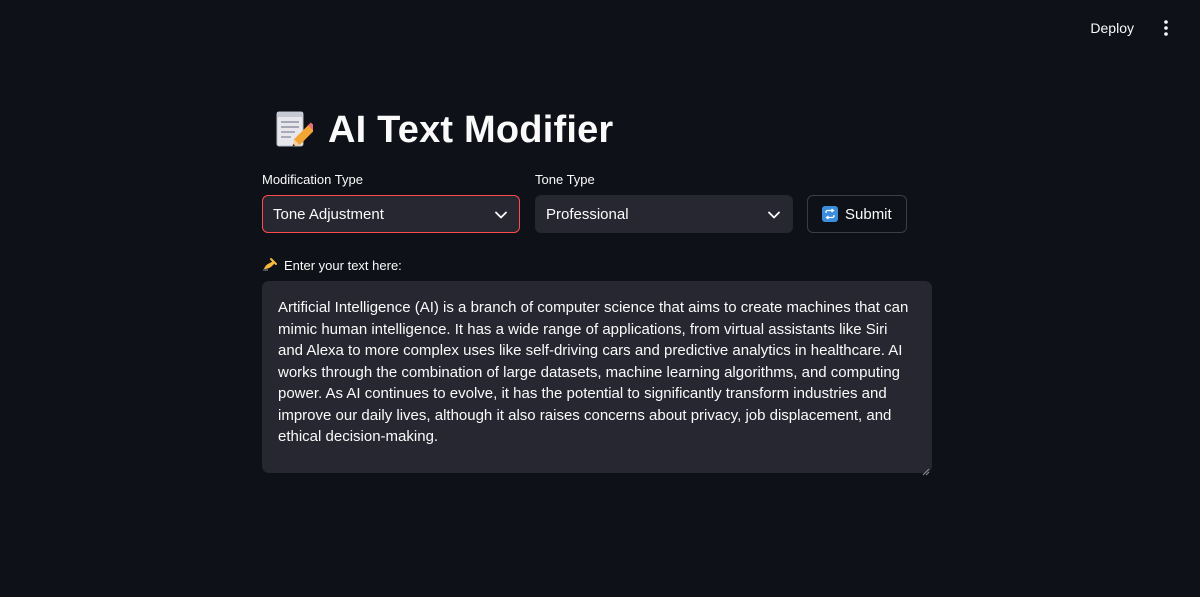 The image size is (1200, 597). What do you see at coordinates (343, 265) in the screenshot?
I see `text-input-label: Enter your text here:` at bounding box center [343, 265].